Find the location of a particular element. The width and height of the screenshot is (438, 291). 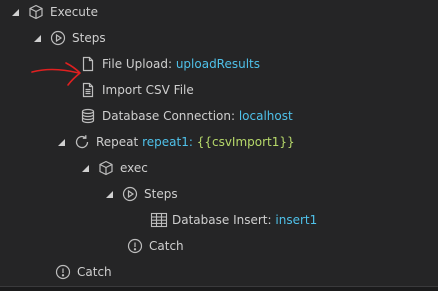

database-connection-value: localhost is located at coordinates (265, 116).